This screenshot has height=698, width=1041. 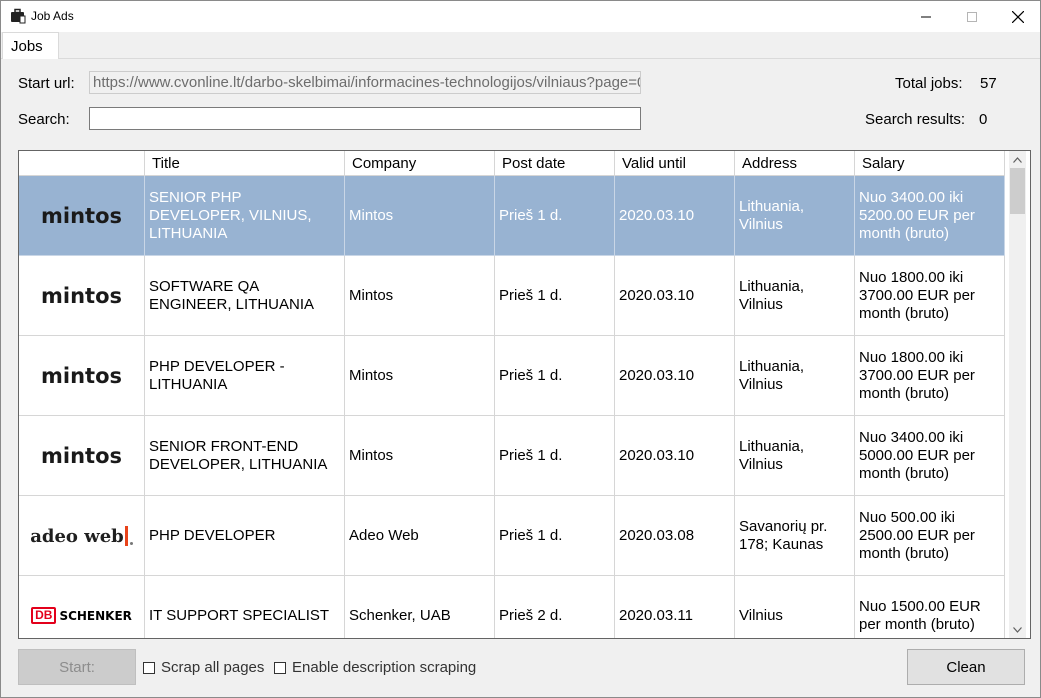 I want to click on clean-button: Clean, so click(x=966, y=667).